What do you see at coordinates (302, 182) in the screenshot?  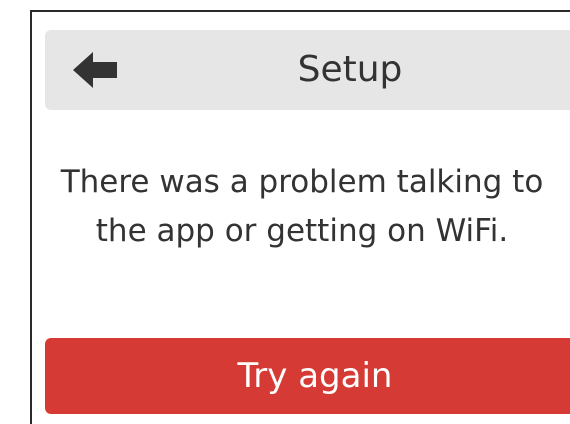 I see `error-message-line-1: There was a problem talking to` at bounding box center [302, 182].